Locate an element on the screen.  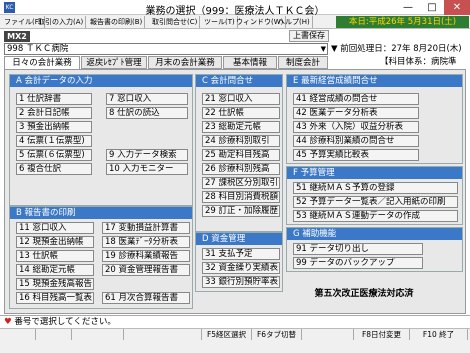
group-cash-management: D 資金管理 31 支払予定 32 資金繰り実績表 33 銀行別預貯率表 is located at coordinates (239, 262).